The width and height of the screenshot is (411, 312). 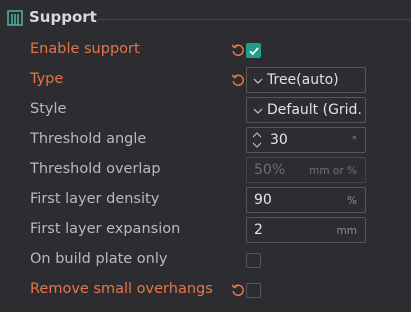 I want to click on first-layer-density-unit: %, so click(x=352, y=201).